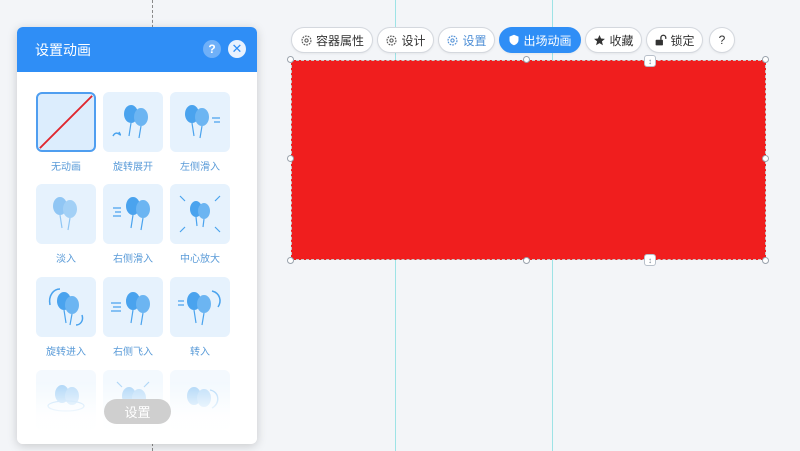 This screenshot has width=800, height=451. Describe the element at coordinates (332, 40) in the screenshot. I see `container-props-button: 容器属性` at that location.